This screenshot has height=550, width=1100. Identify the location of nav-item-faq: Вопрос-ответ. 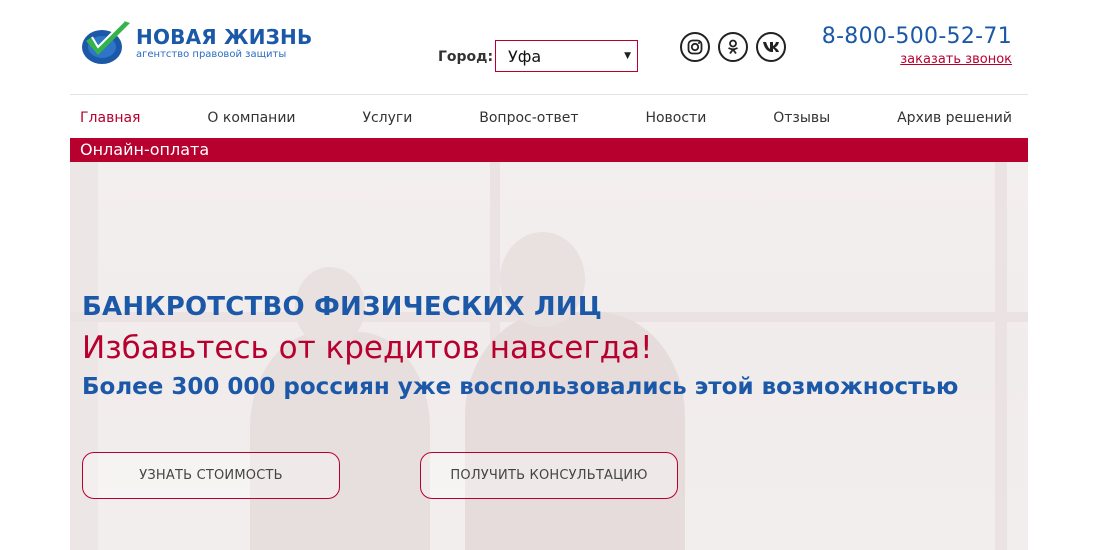
(528, 121).